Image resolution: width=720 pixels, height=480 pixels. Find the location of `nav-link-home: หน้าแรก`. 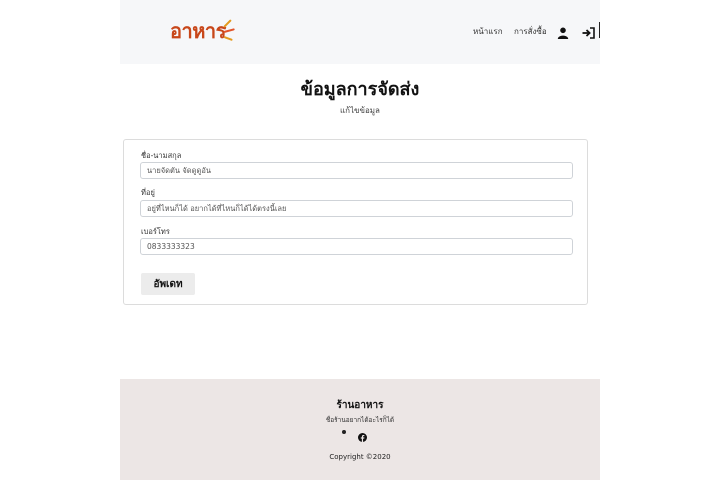

nav-link-home: หน้าแรก is located at coordinates (488, 31).